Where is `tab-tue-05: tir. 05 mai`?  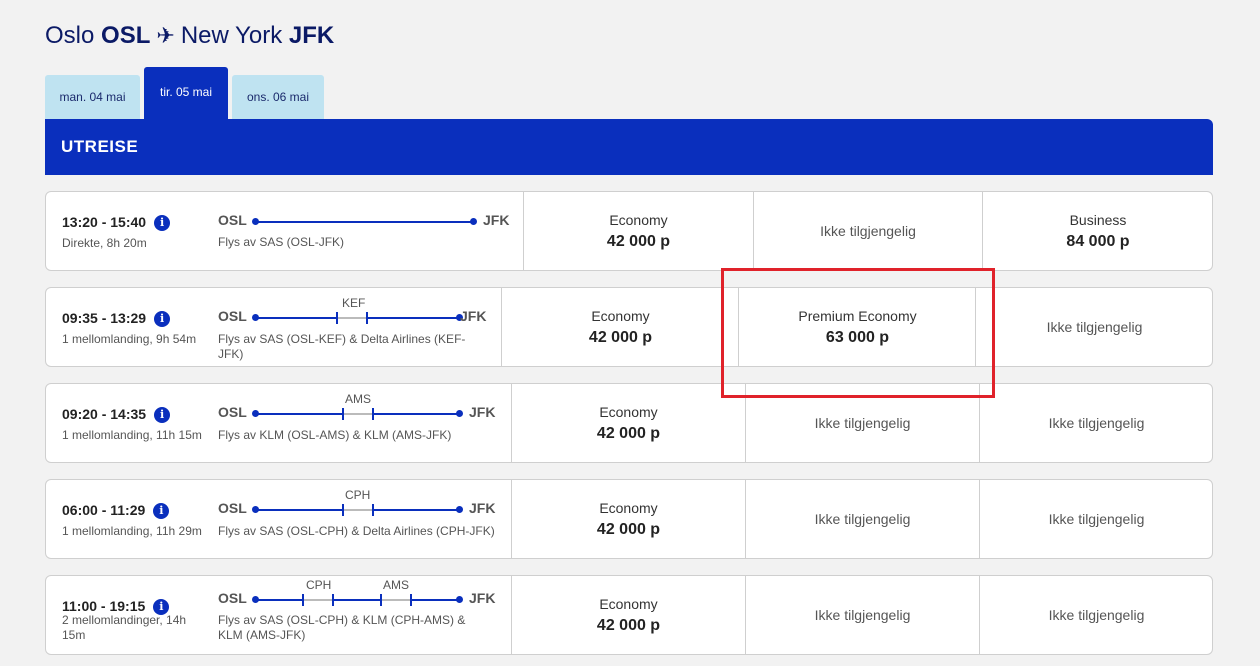
tab-tue-05: tir. 05 mai is located at coordinates (186, 93).